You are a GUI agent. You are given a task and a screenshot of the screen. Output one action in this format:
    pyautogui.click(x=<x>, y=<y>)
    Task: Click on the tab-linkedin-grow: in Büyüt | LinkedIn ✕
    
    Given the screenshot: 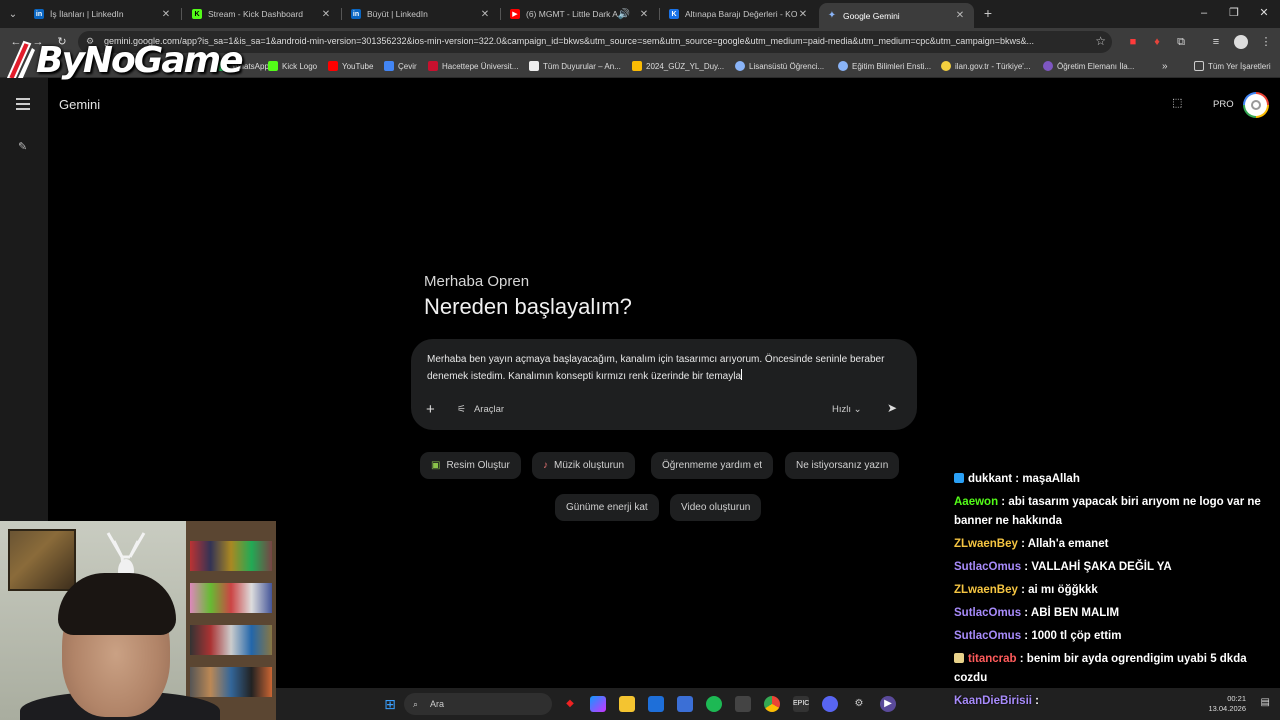 What is the action you would take?
    pyautogui.click(x=421, y=14)
    